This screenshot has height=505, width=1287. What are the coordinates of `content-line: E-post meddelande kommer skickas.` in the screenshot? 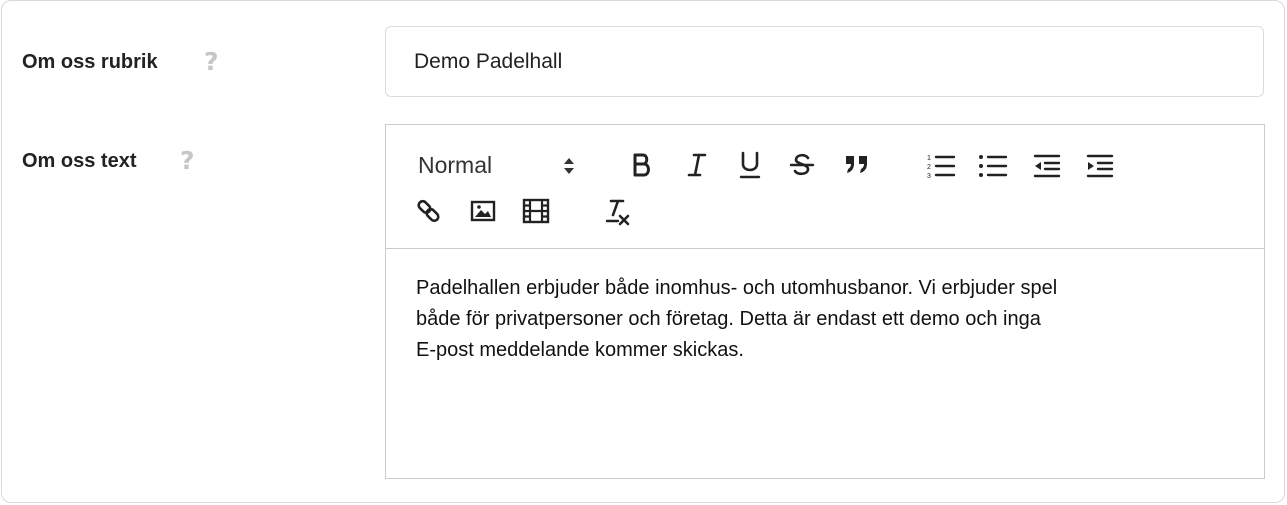 It's located at (580, 350).